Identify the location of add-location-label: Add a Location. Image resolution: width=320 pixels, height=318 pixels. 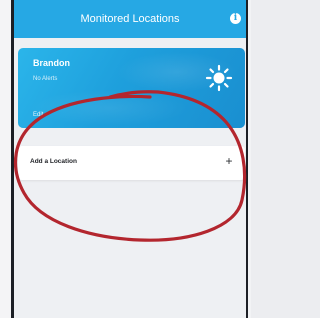
(53, 161).